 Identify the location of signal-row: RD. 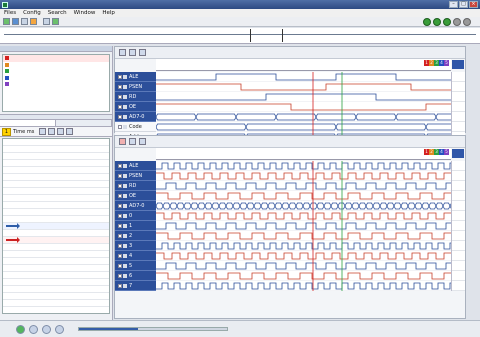
(135, 97).